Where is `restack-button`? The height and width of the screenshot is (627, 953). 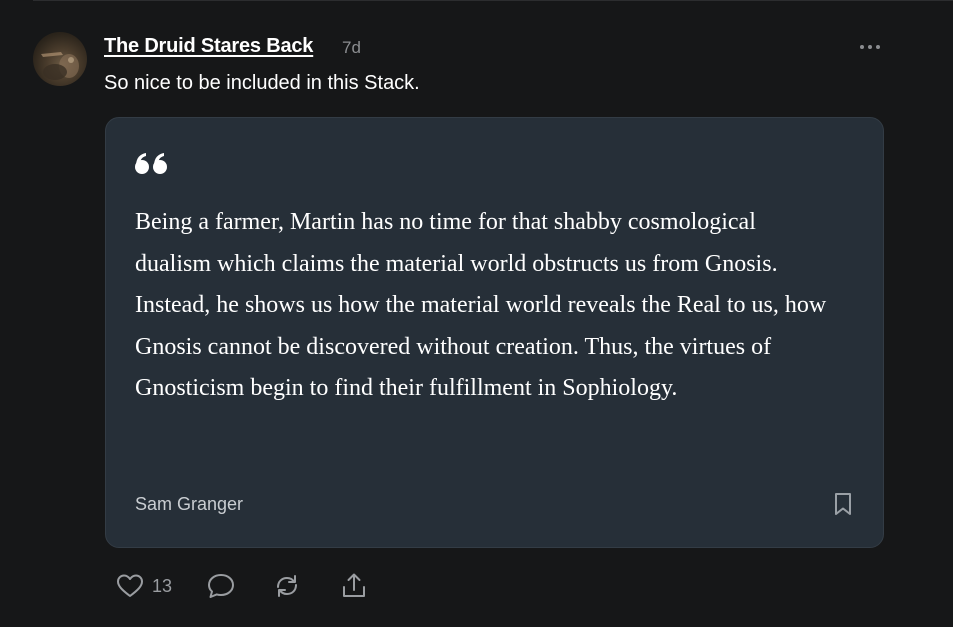 restack-button is located at coordinates (287, 586).